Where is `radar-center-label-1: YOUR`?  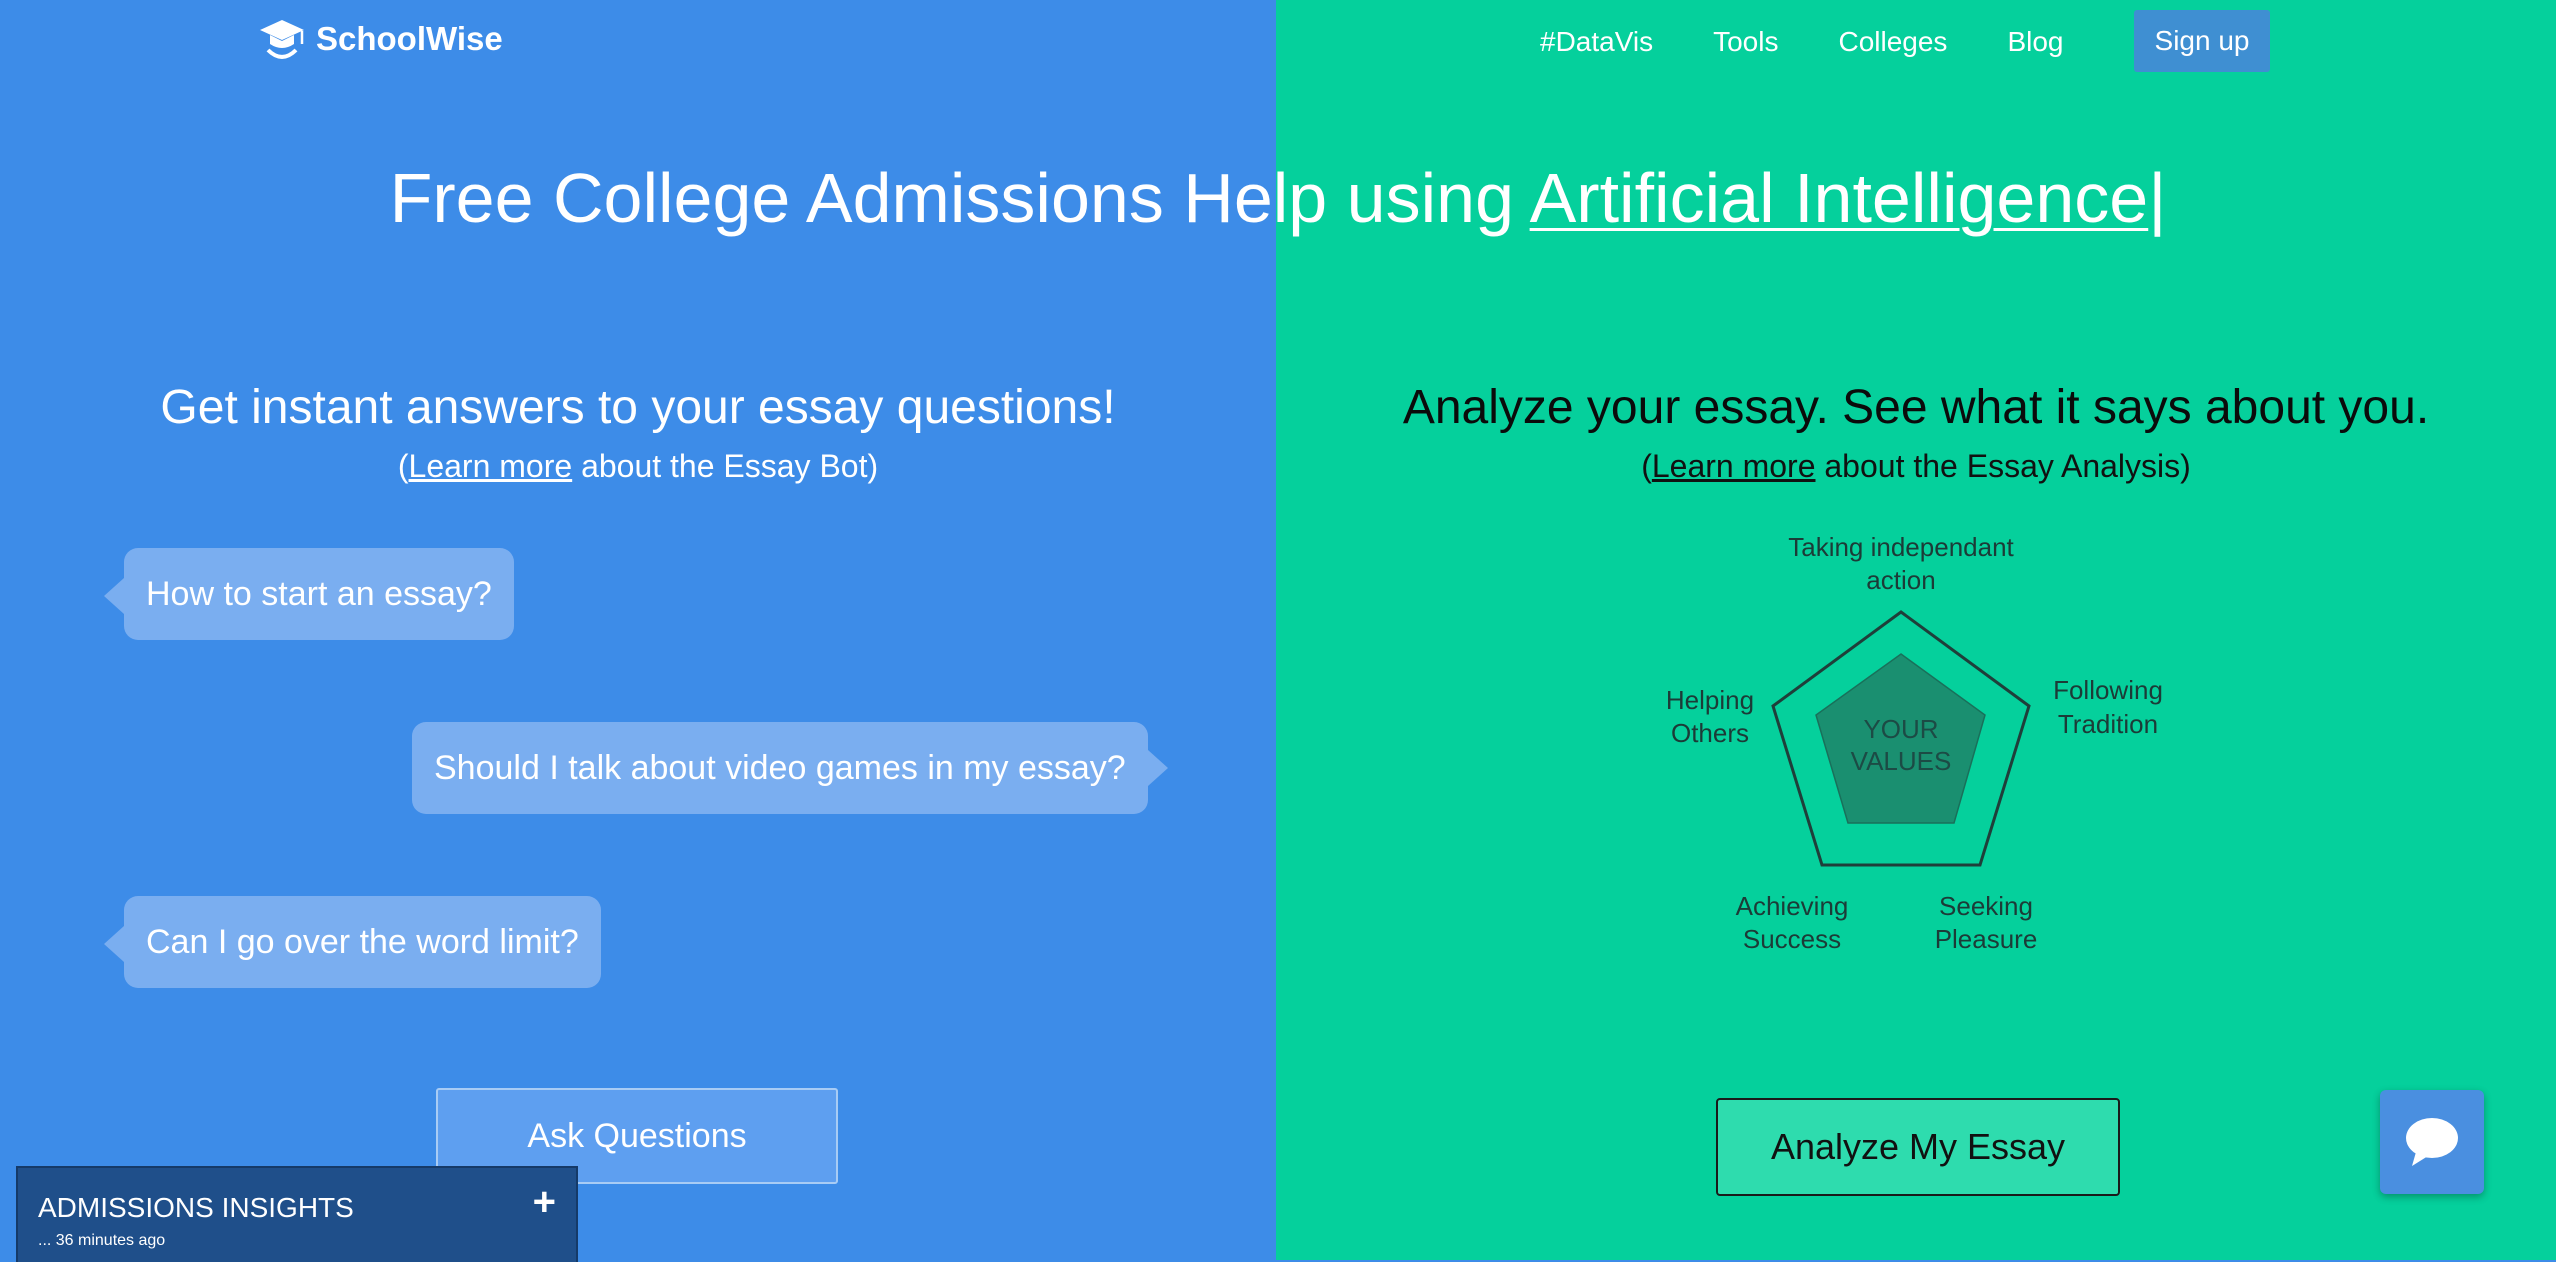
radar-center-label-1: YOUR is located at coordinates (1900, 729).